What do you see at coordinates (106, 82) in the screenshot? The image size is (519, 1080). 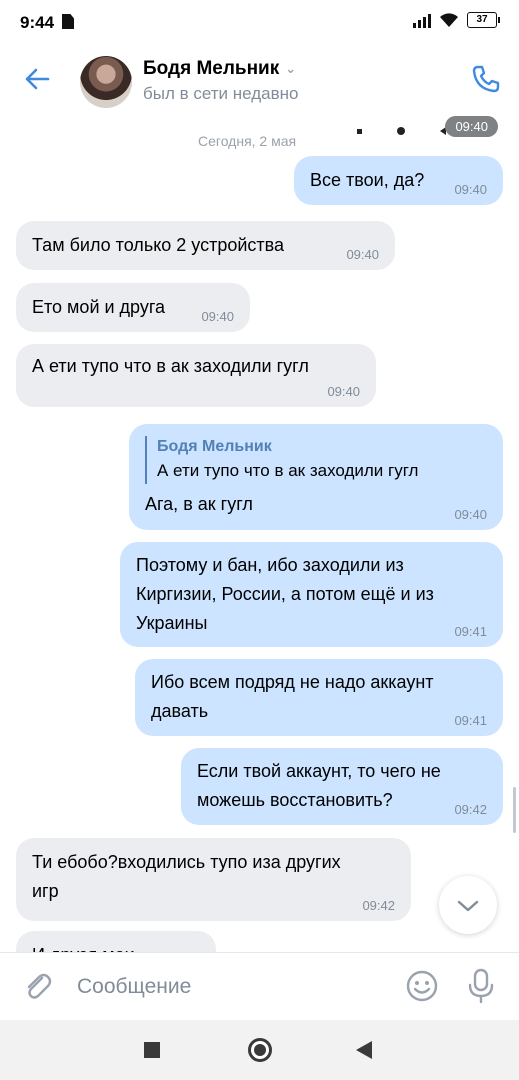 I see `avatar` at bounding box center [106, 82].